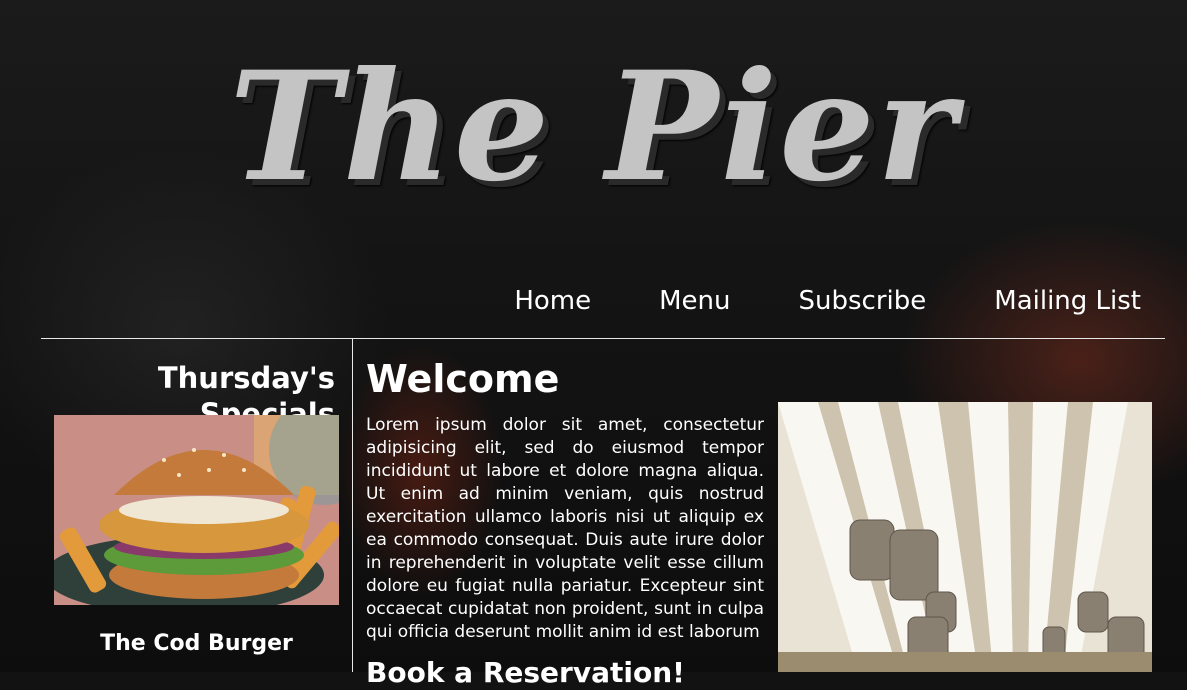 The image size is (1187, 690). Describe the element at coordinates (525, 672) in the screenshot. I see `reservation-heading: Book a Reservation!` at that location.